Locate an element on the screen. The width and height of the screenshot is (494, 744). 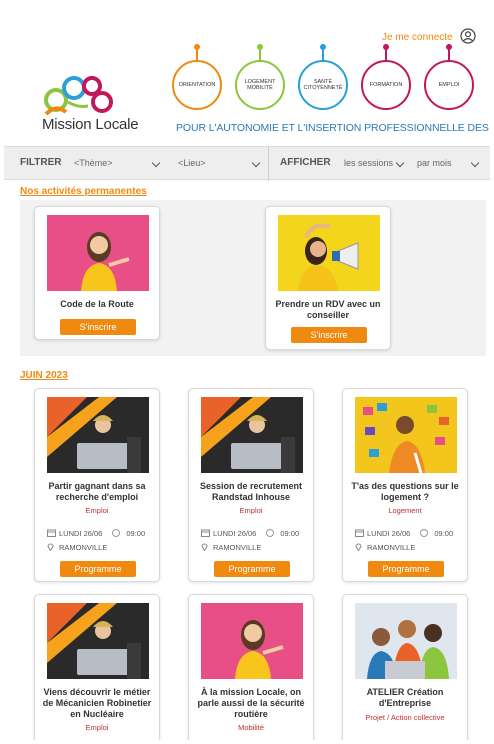
login-link: Je me connecte is located at coordinates (417, 37).